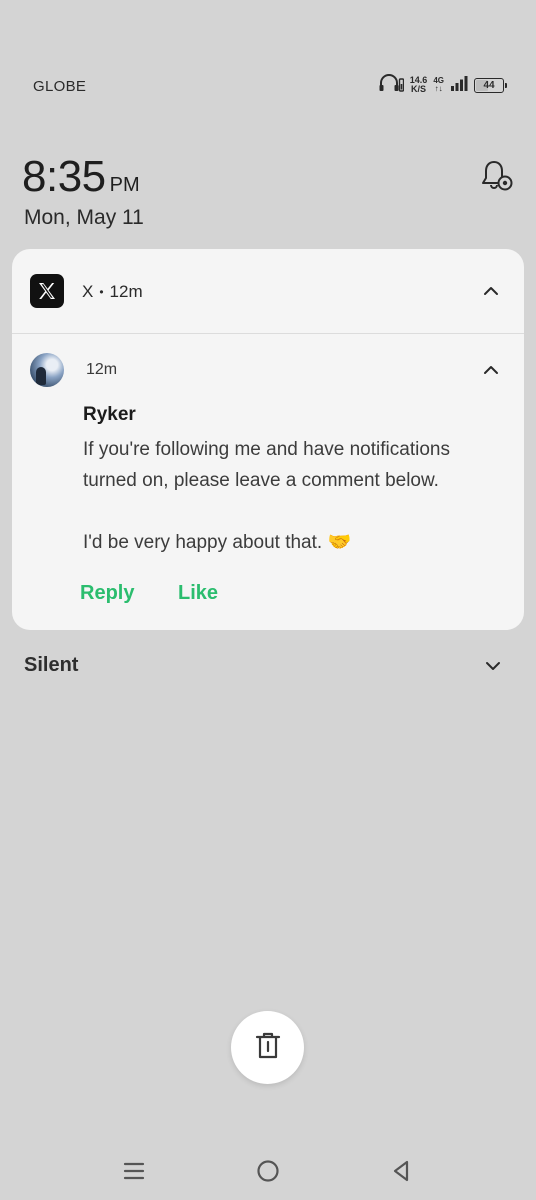  Describe the element at coordinates (438, 88) in the screenshot. I see `network-activity: ↑↓` at that location.